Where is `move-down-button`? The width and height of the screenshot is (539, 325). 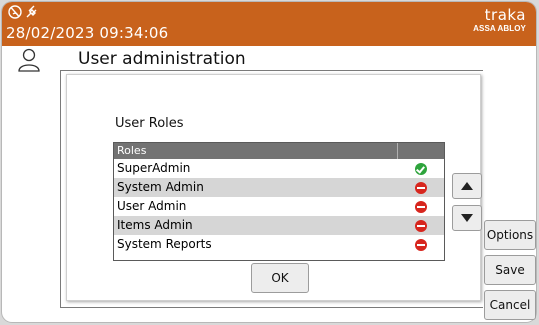
move-down-button is located at coordinates (467, 218).